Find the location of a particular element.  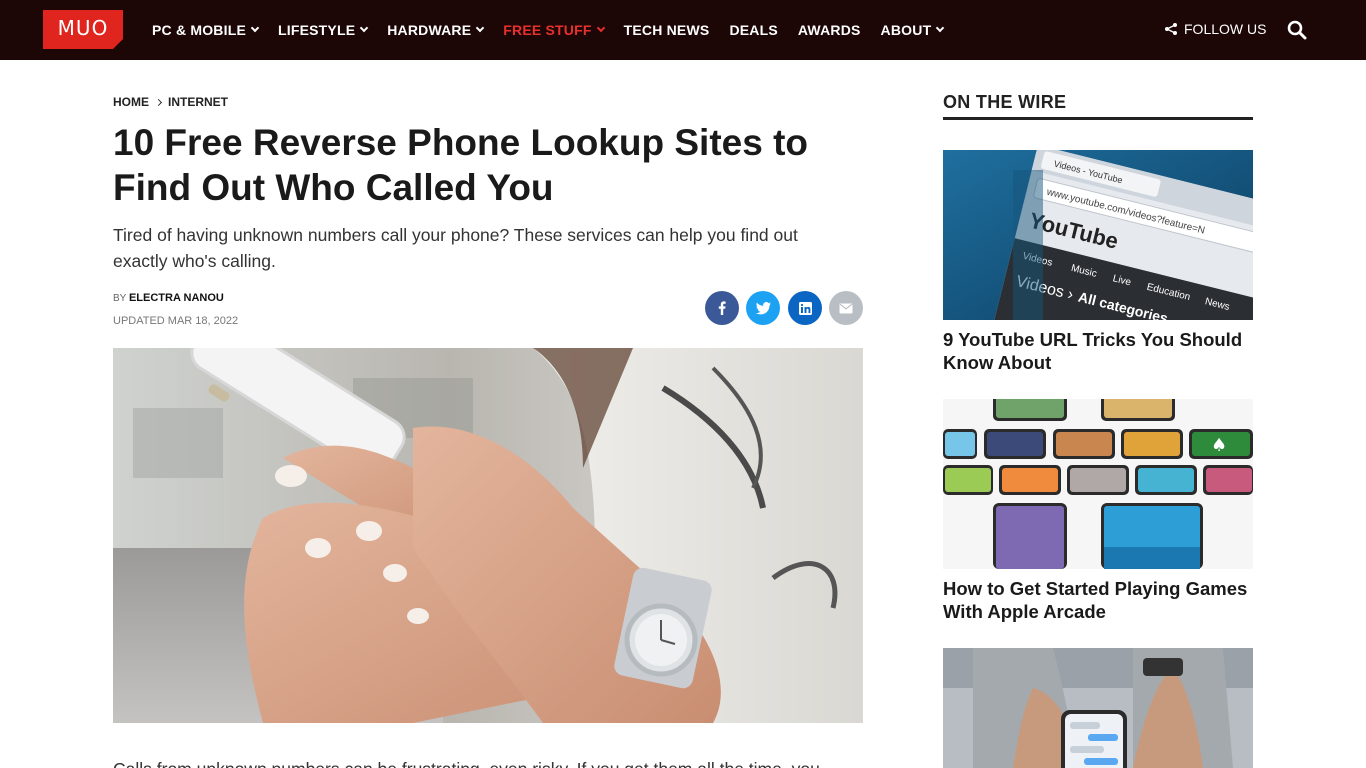

nav-item-pc-mobile: PC & MOBILE is located at coordinates (206, 30).